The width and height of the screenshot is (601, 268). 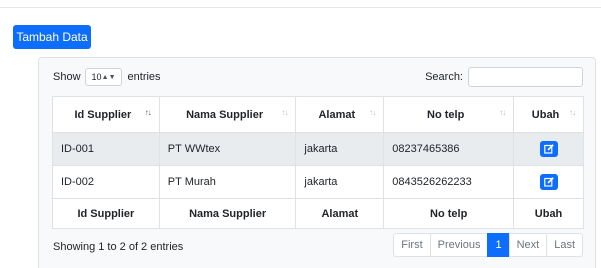 I want to click on column-header-label: Ubah, so click(x=545, y=114).